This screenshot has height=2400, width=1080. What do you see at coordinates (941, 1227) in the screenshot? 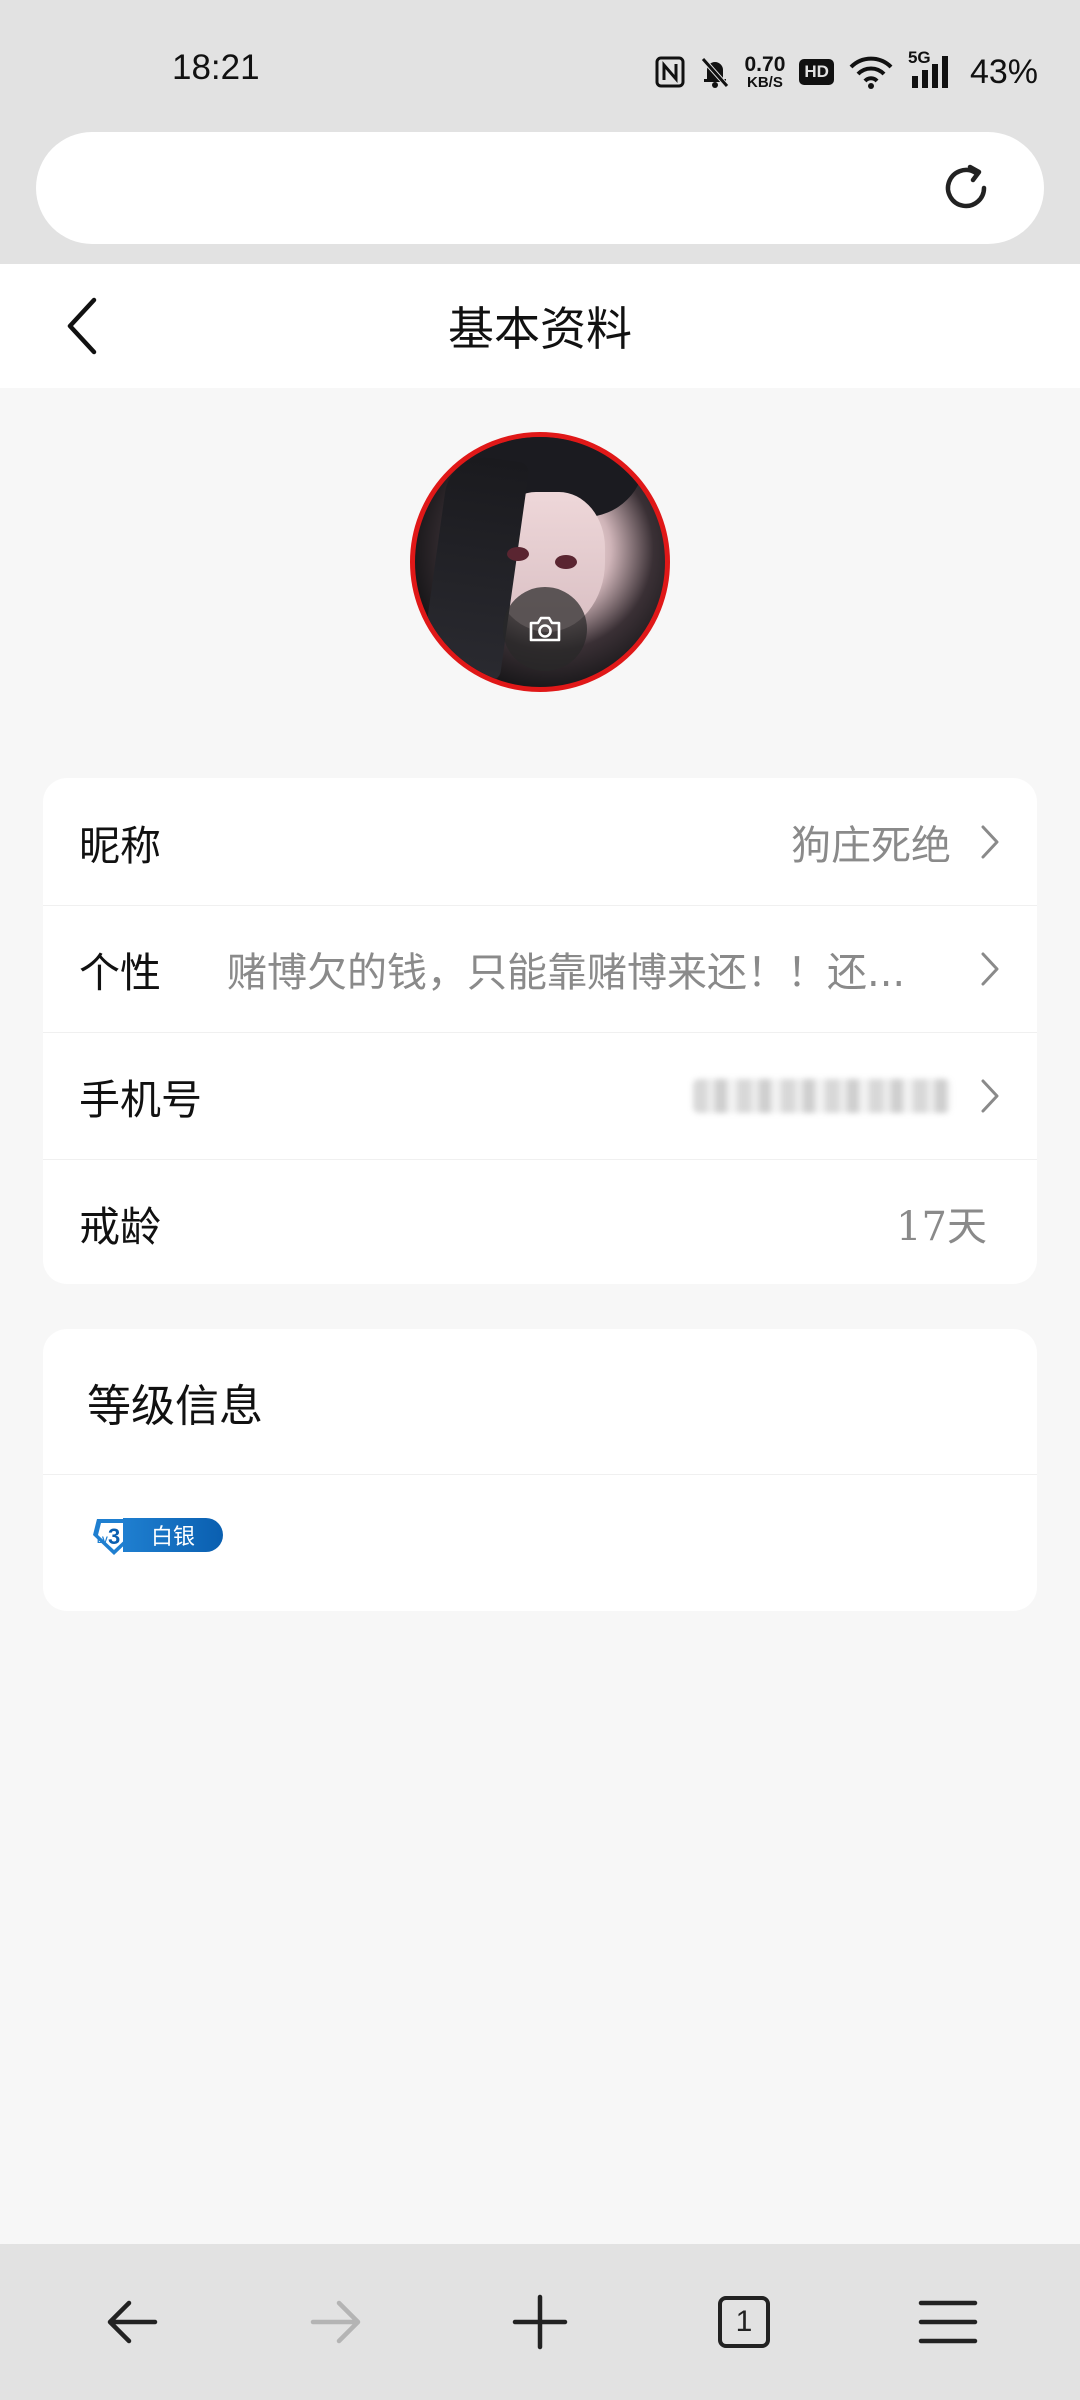
I see `abstinence-value: 17天` at bounding box center [941, 1227].